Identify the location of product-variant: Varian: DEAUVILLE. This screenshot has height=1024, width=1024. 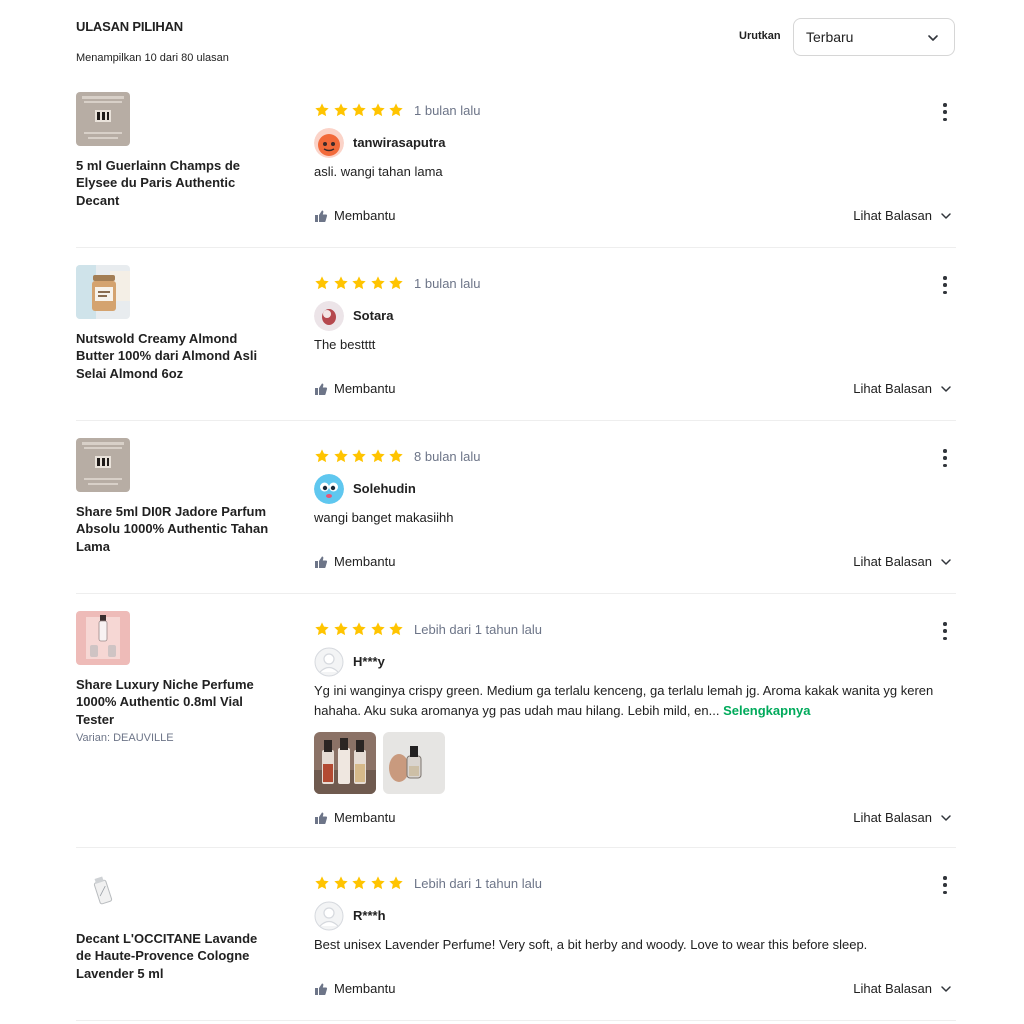
(125, 738).